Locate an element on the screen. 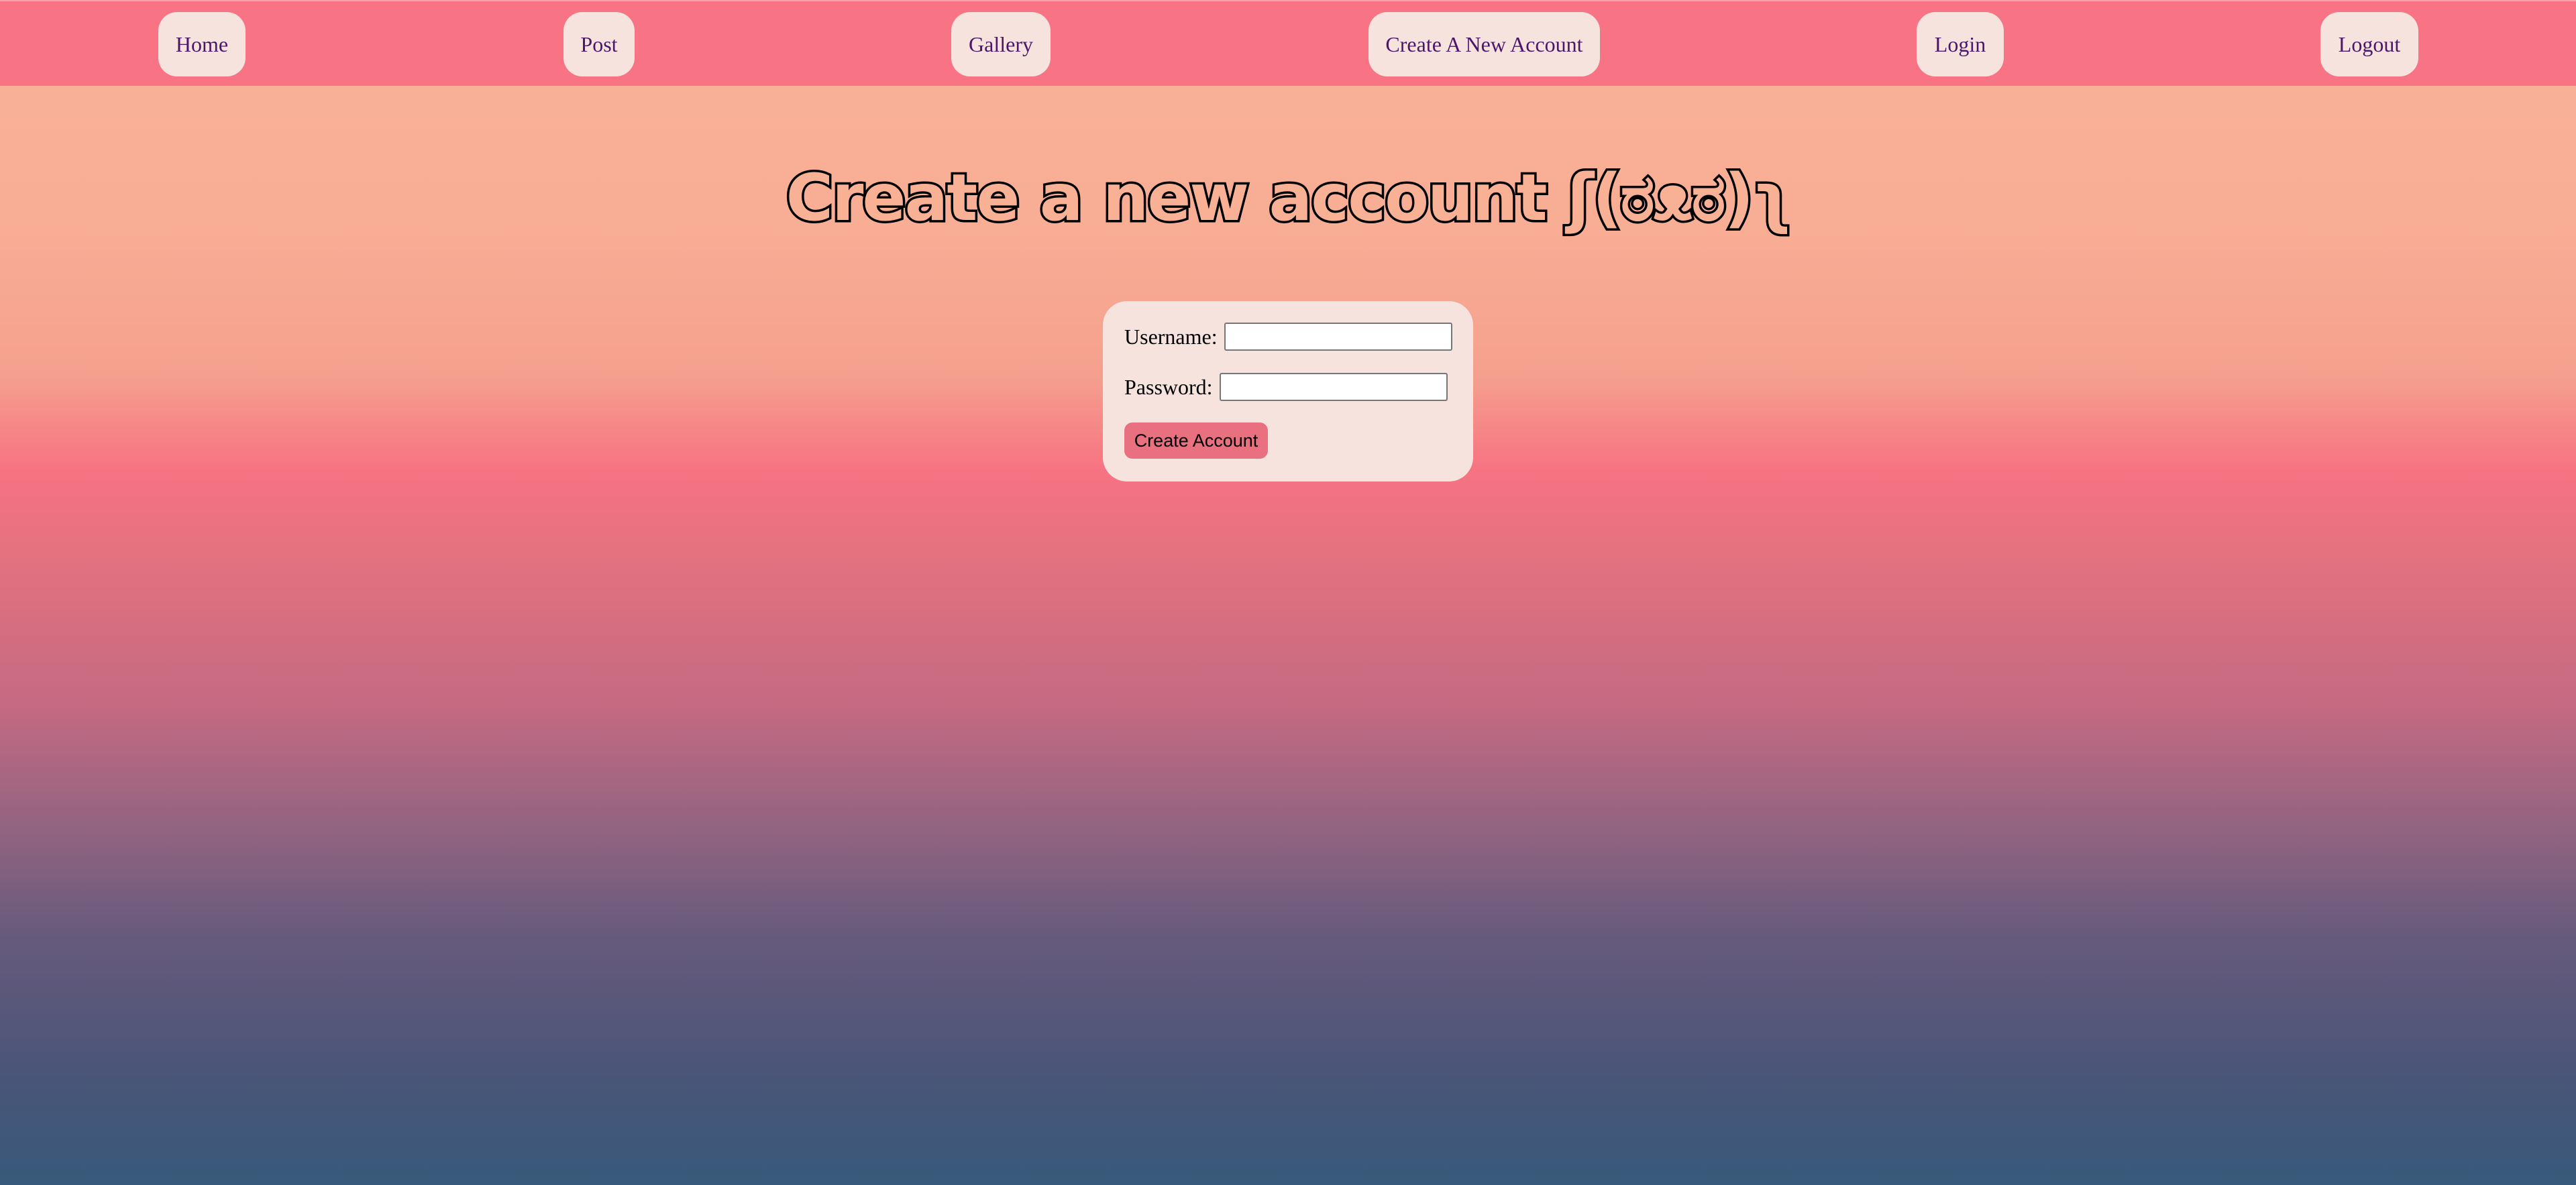 The height and width of the screenshot is (1185, 2576). nav-post-link: Post is located at coordinates (599, 44).